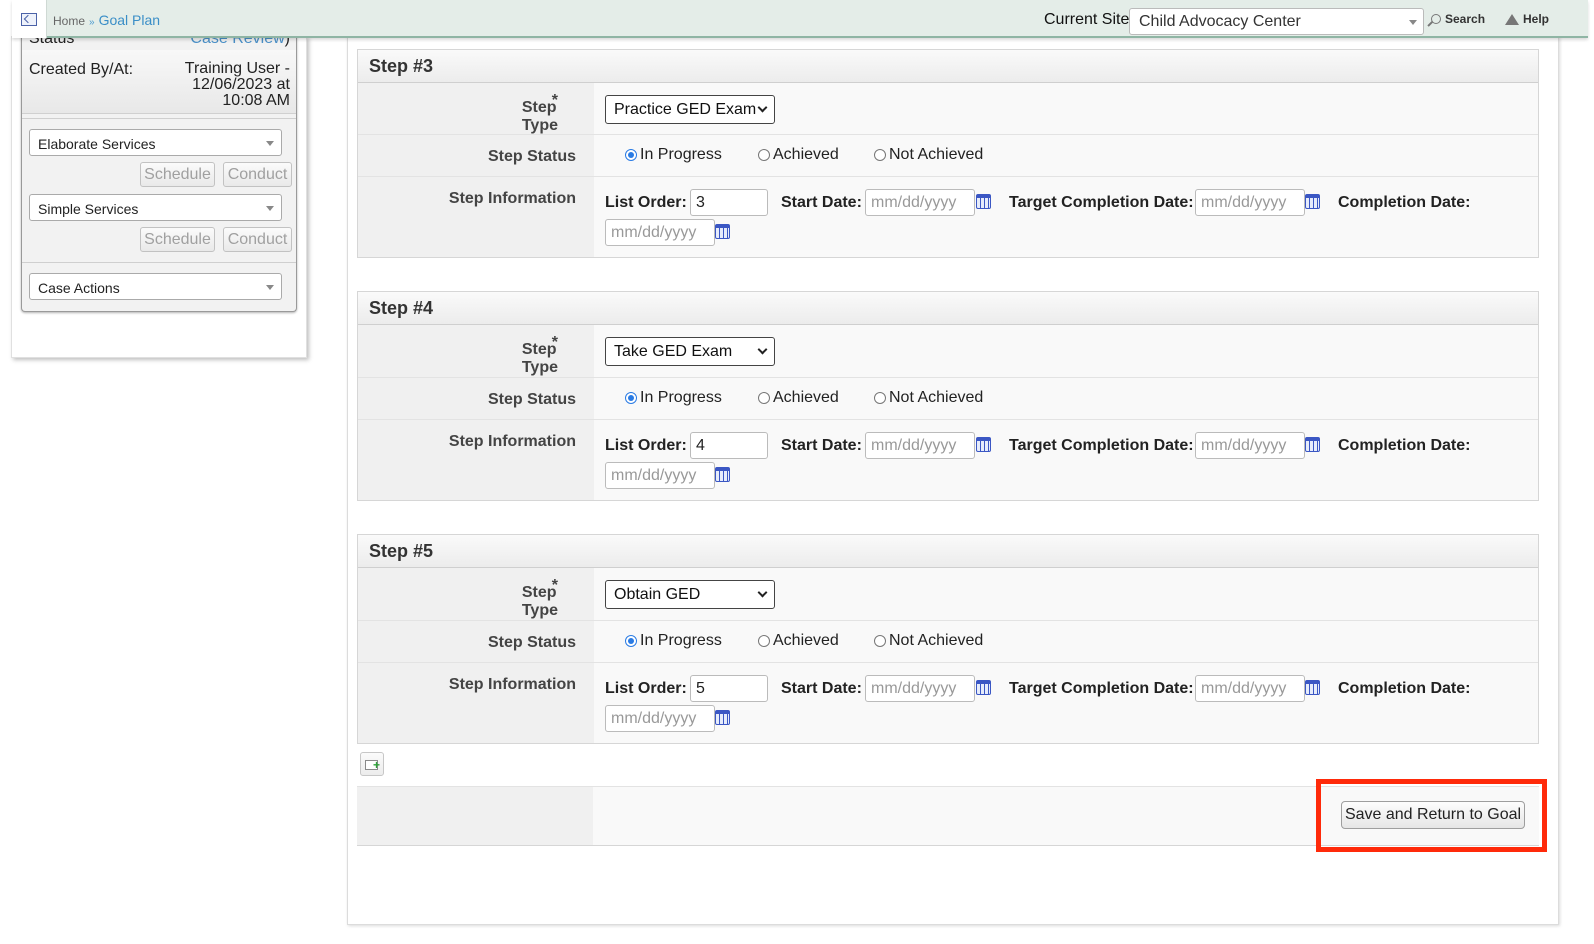 This screenshot has width=1594, height=944. Describe the element at coordinates (372, 764) in the screenshot. I see `add-step-icon` at that location.